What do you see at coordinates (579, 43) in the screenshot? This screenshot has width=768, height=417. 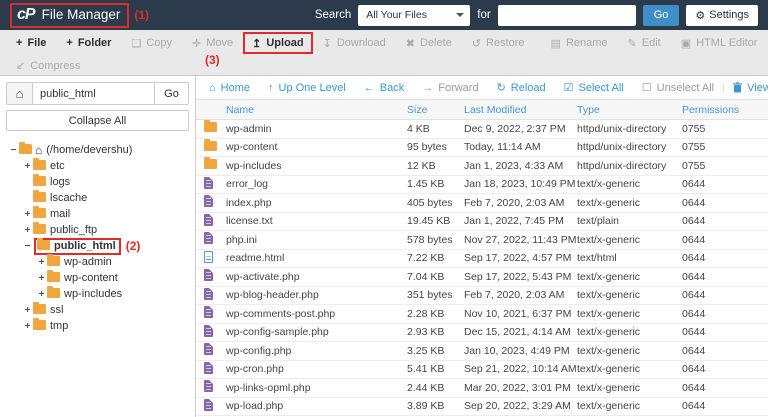 I see `toolbar-rename-button: ▤ Rename` at bounding box center [579, 43].